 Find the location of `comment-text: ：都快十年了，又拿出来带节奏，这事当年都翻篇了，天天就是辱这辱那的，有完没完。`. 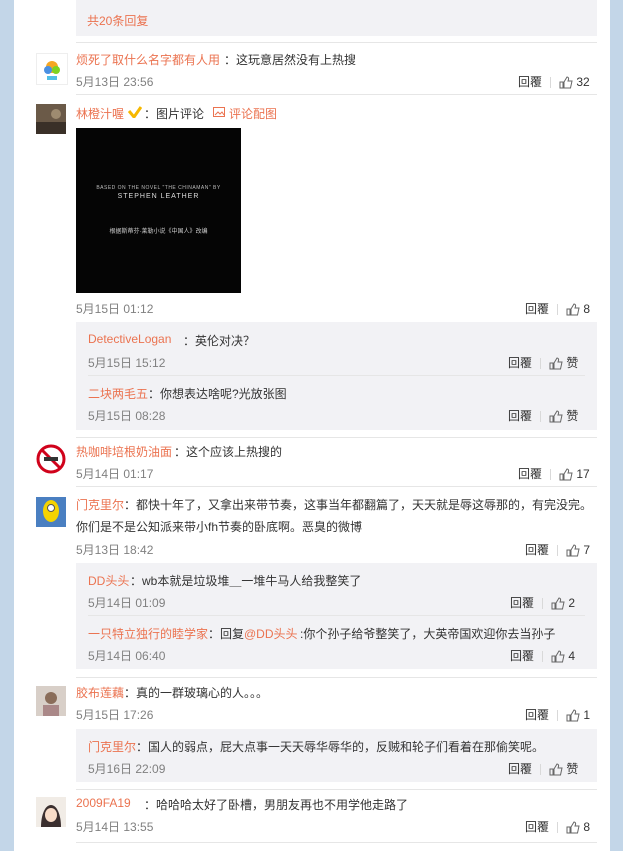

comment-text: ：都快十年了，又拿出来带节奏，这事当年都翻篇了，天天就是辱这辱那的，有完没完。 is located at coordinates (358, 505).